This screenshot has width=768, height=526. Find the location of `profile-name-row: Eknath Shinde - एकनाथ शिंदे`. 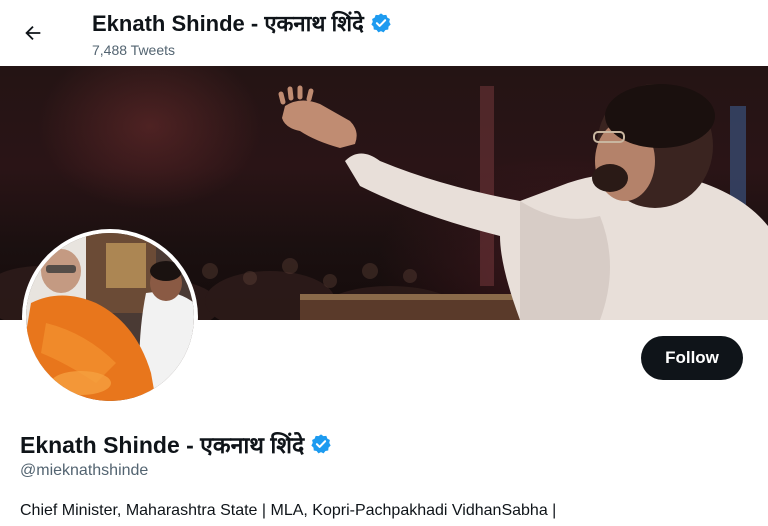

profile-name-row: Eknath Shinde - एकनाथ शिंदे is located at coordinates (176, 444).